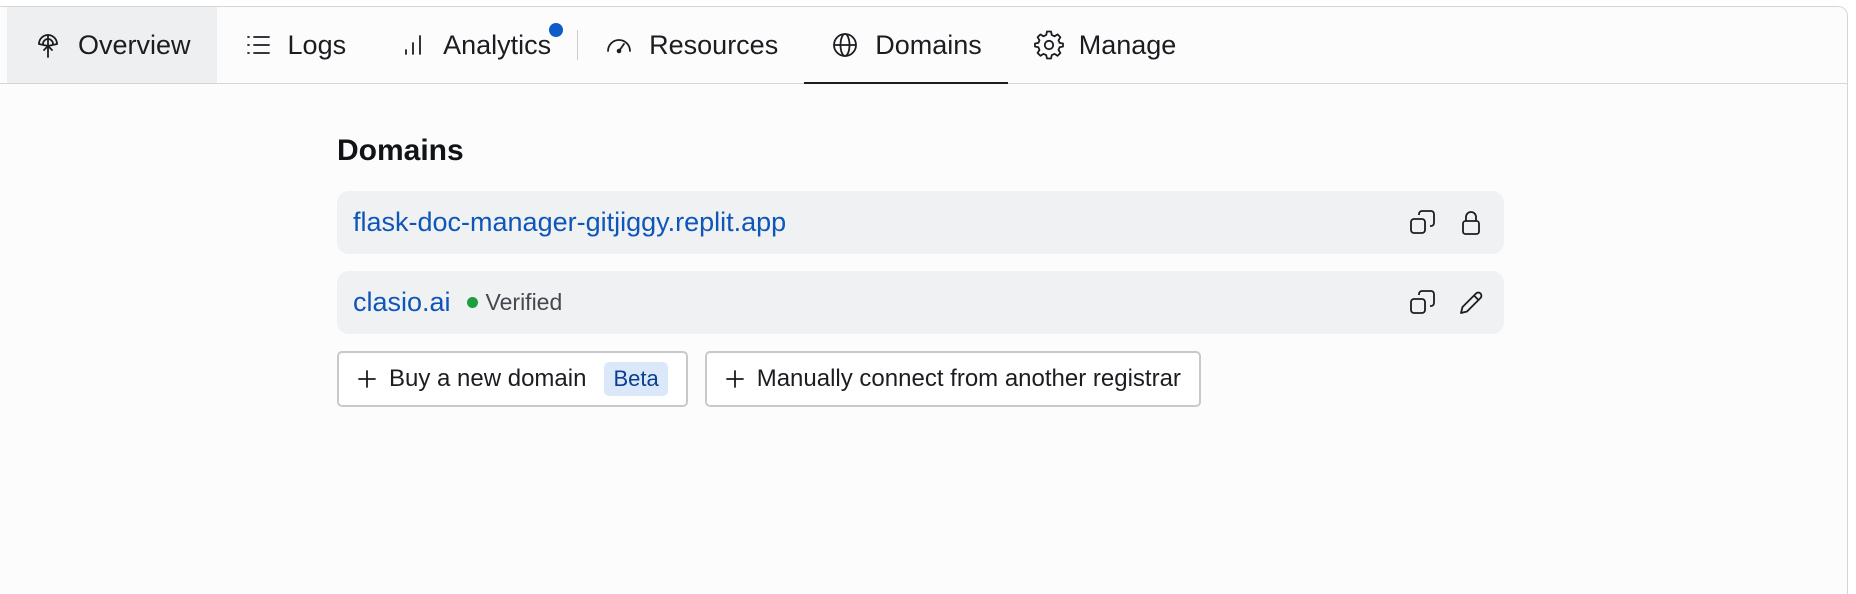  What do you see at coordinates (1471, 303) in the screenshot?
I see `pencil-icon` at bounding box center [1471, 303].